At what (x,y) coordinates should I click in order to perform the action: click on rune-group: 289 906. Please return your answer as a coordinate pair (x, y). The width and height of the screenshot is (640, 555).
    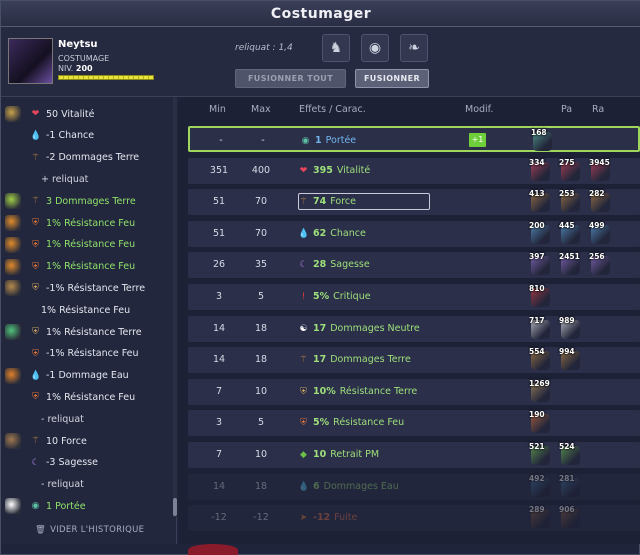
    Looking at the image, I should click on (555, 517).